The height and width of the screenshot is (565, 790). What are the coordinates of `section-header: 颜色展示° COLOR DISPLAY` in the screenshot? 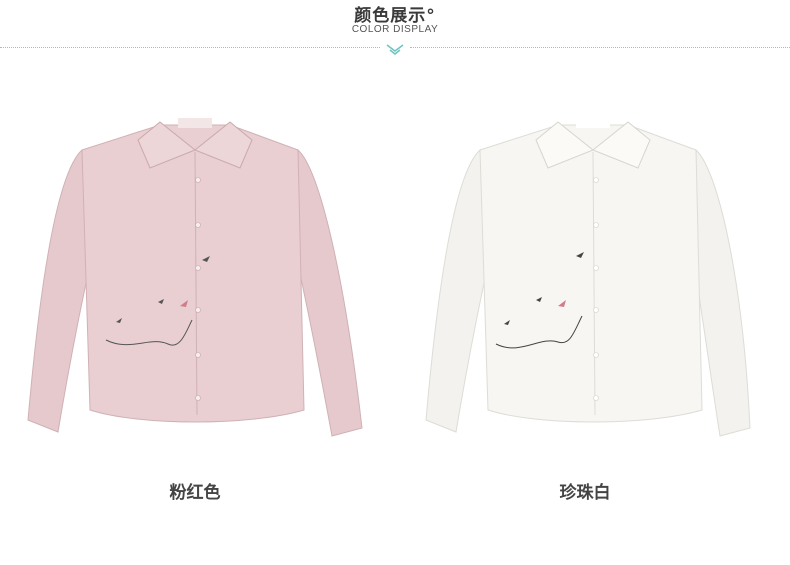 It's located at (395, 30).